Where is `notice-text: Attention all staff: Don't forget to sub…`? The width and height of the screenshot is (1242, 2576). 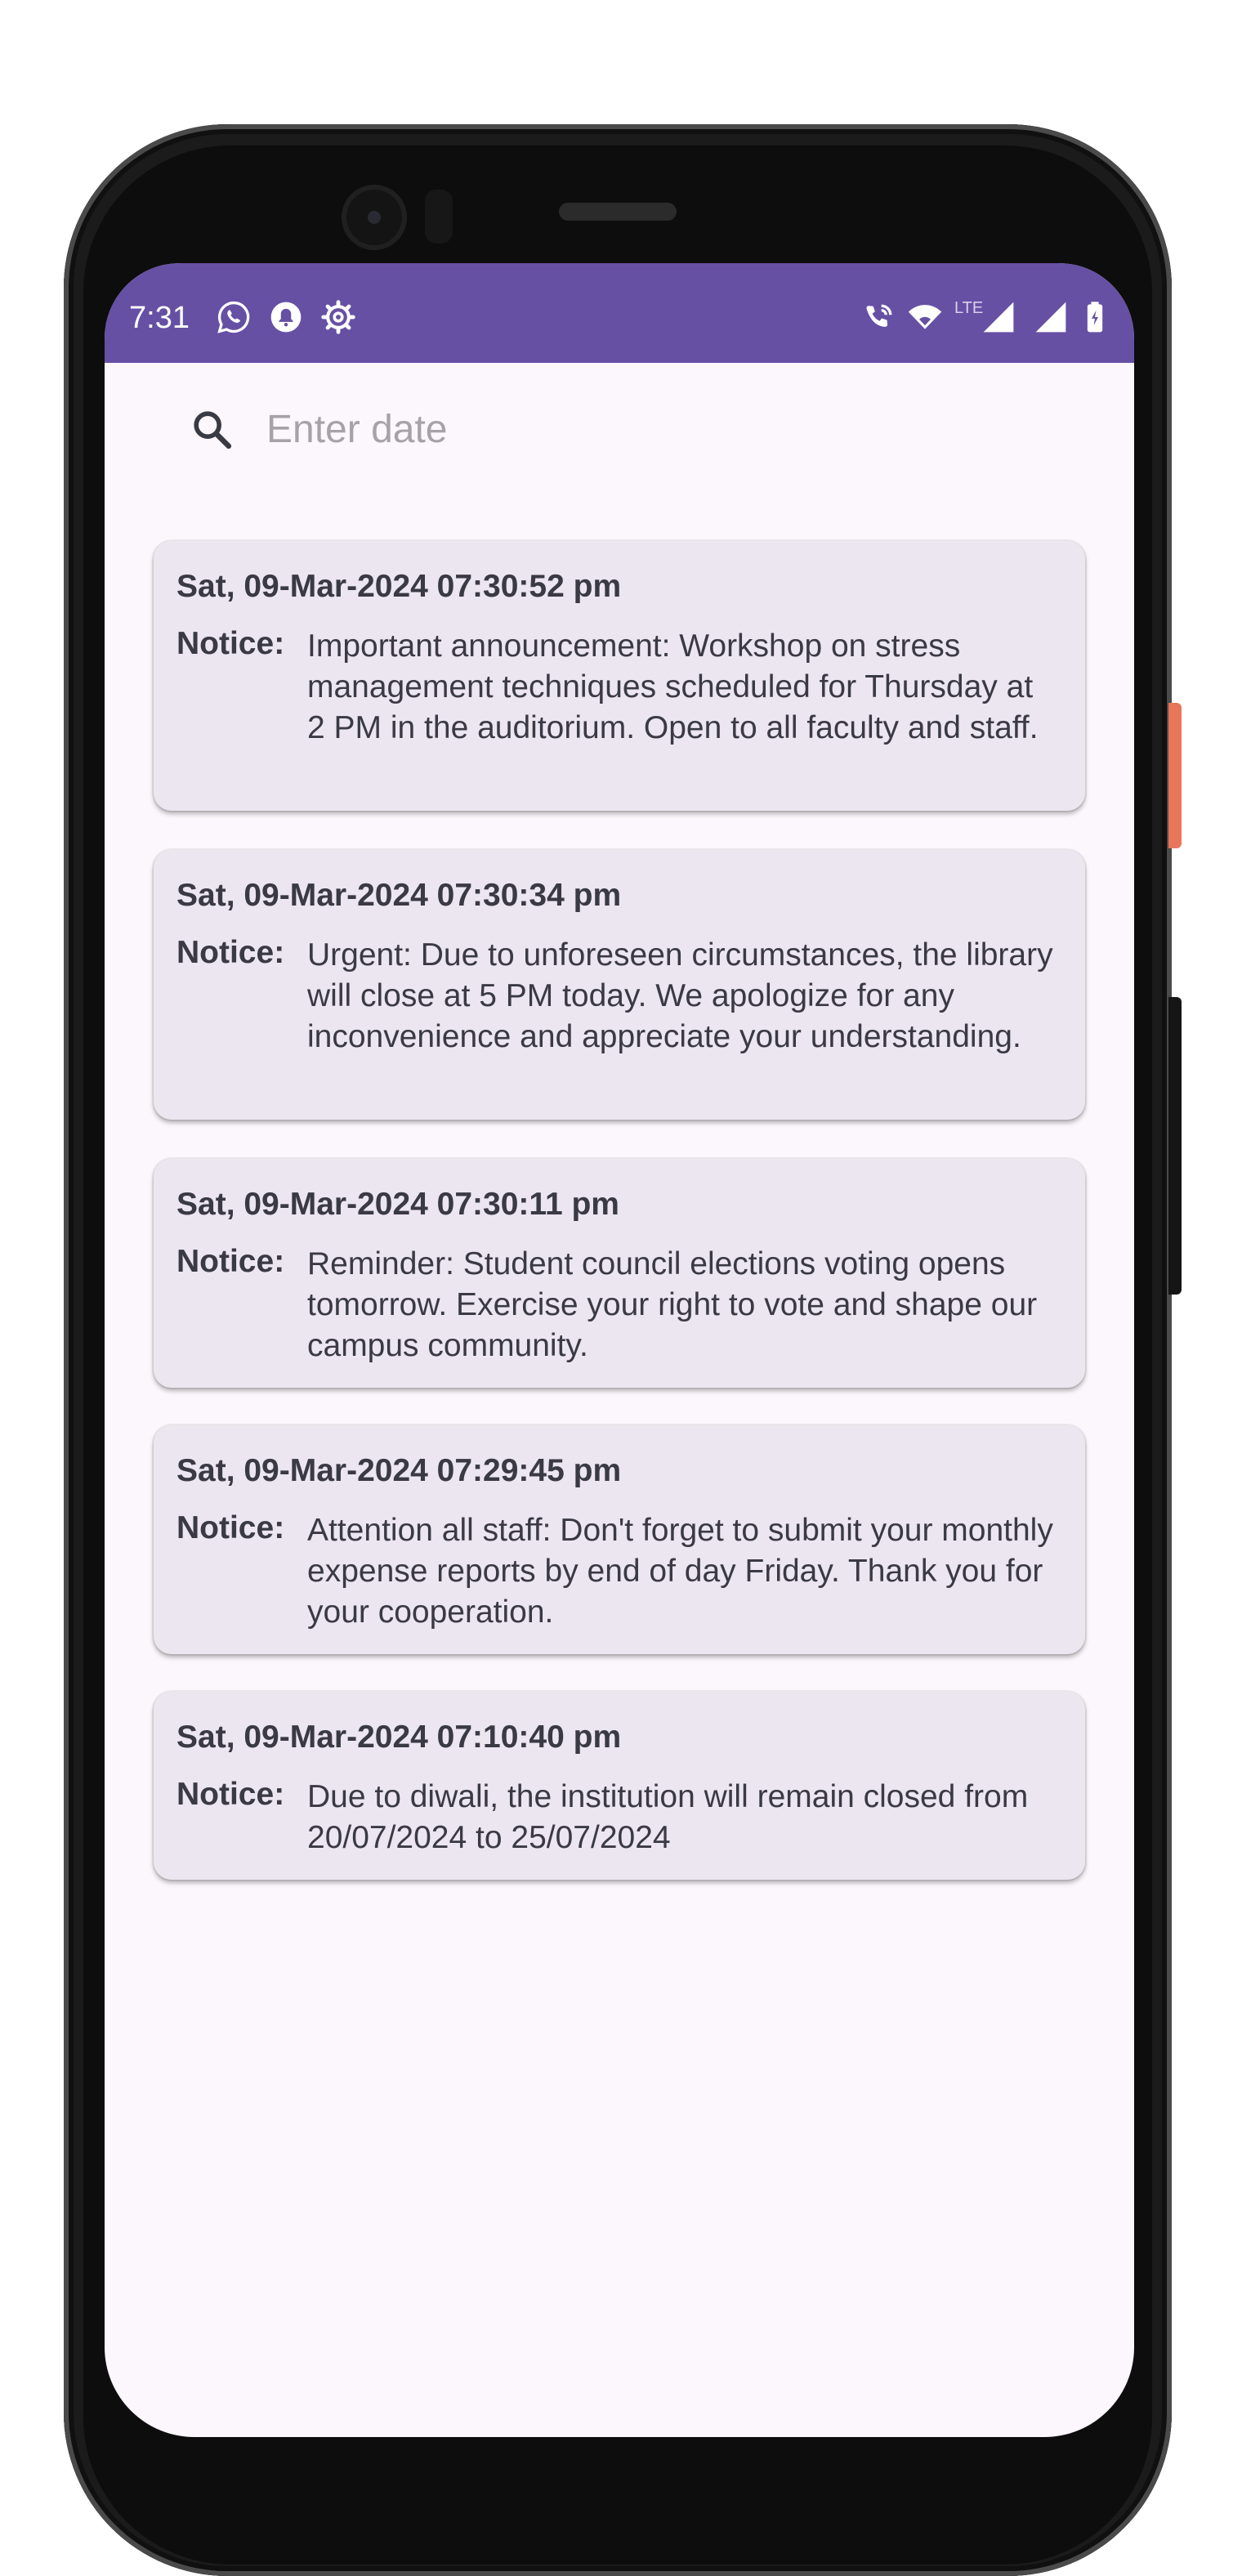
notice-text: Attention all staff: Don't forget to sub… is located at coordinates (680, 1571).